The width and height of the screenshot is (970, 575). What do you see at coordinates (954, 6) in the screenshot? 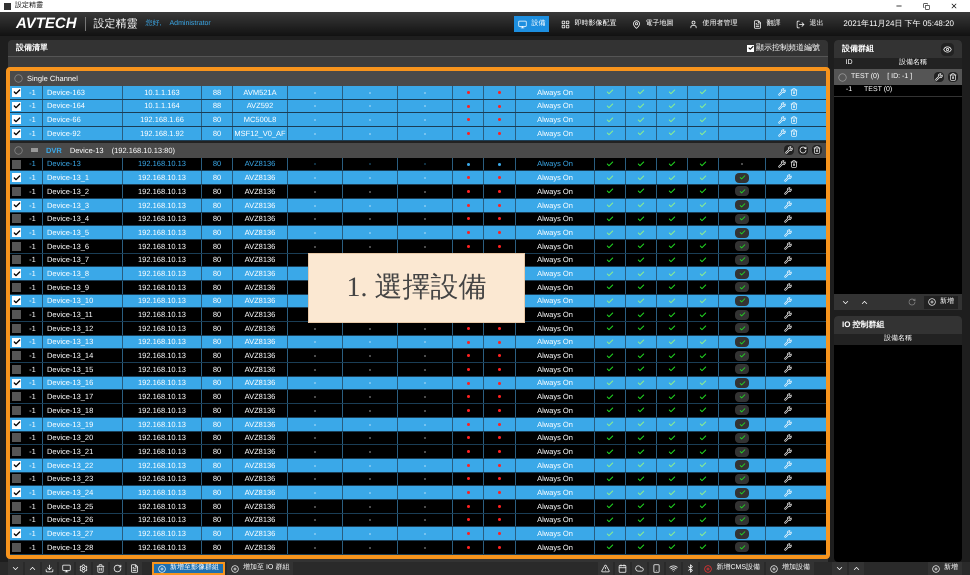
I see `close-icon` at bounding box center [954, 6].